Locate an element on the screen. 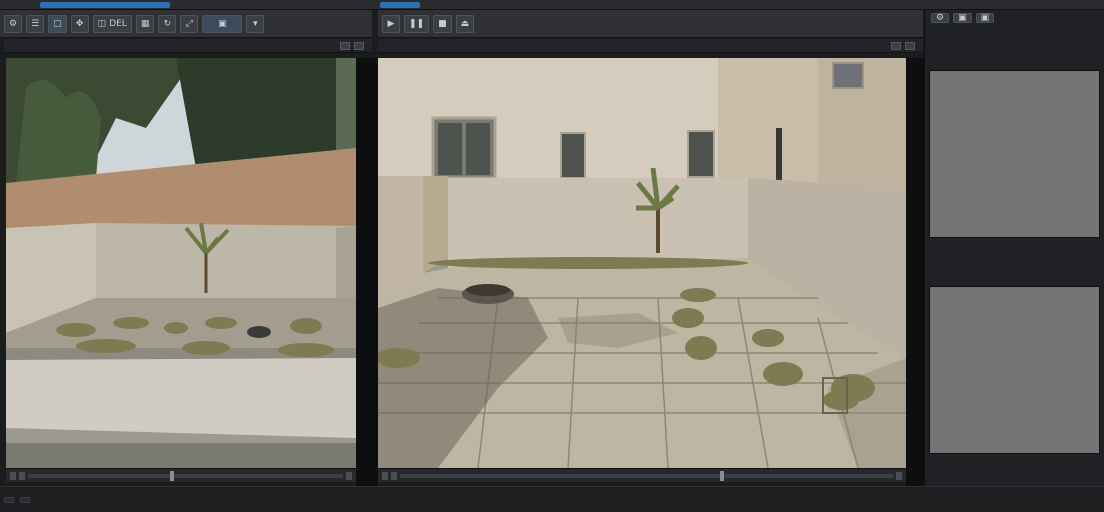 This screenshot has height=512, width=1104. panel-title is located at coordinates (1015, 44).